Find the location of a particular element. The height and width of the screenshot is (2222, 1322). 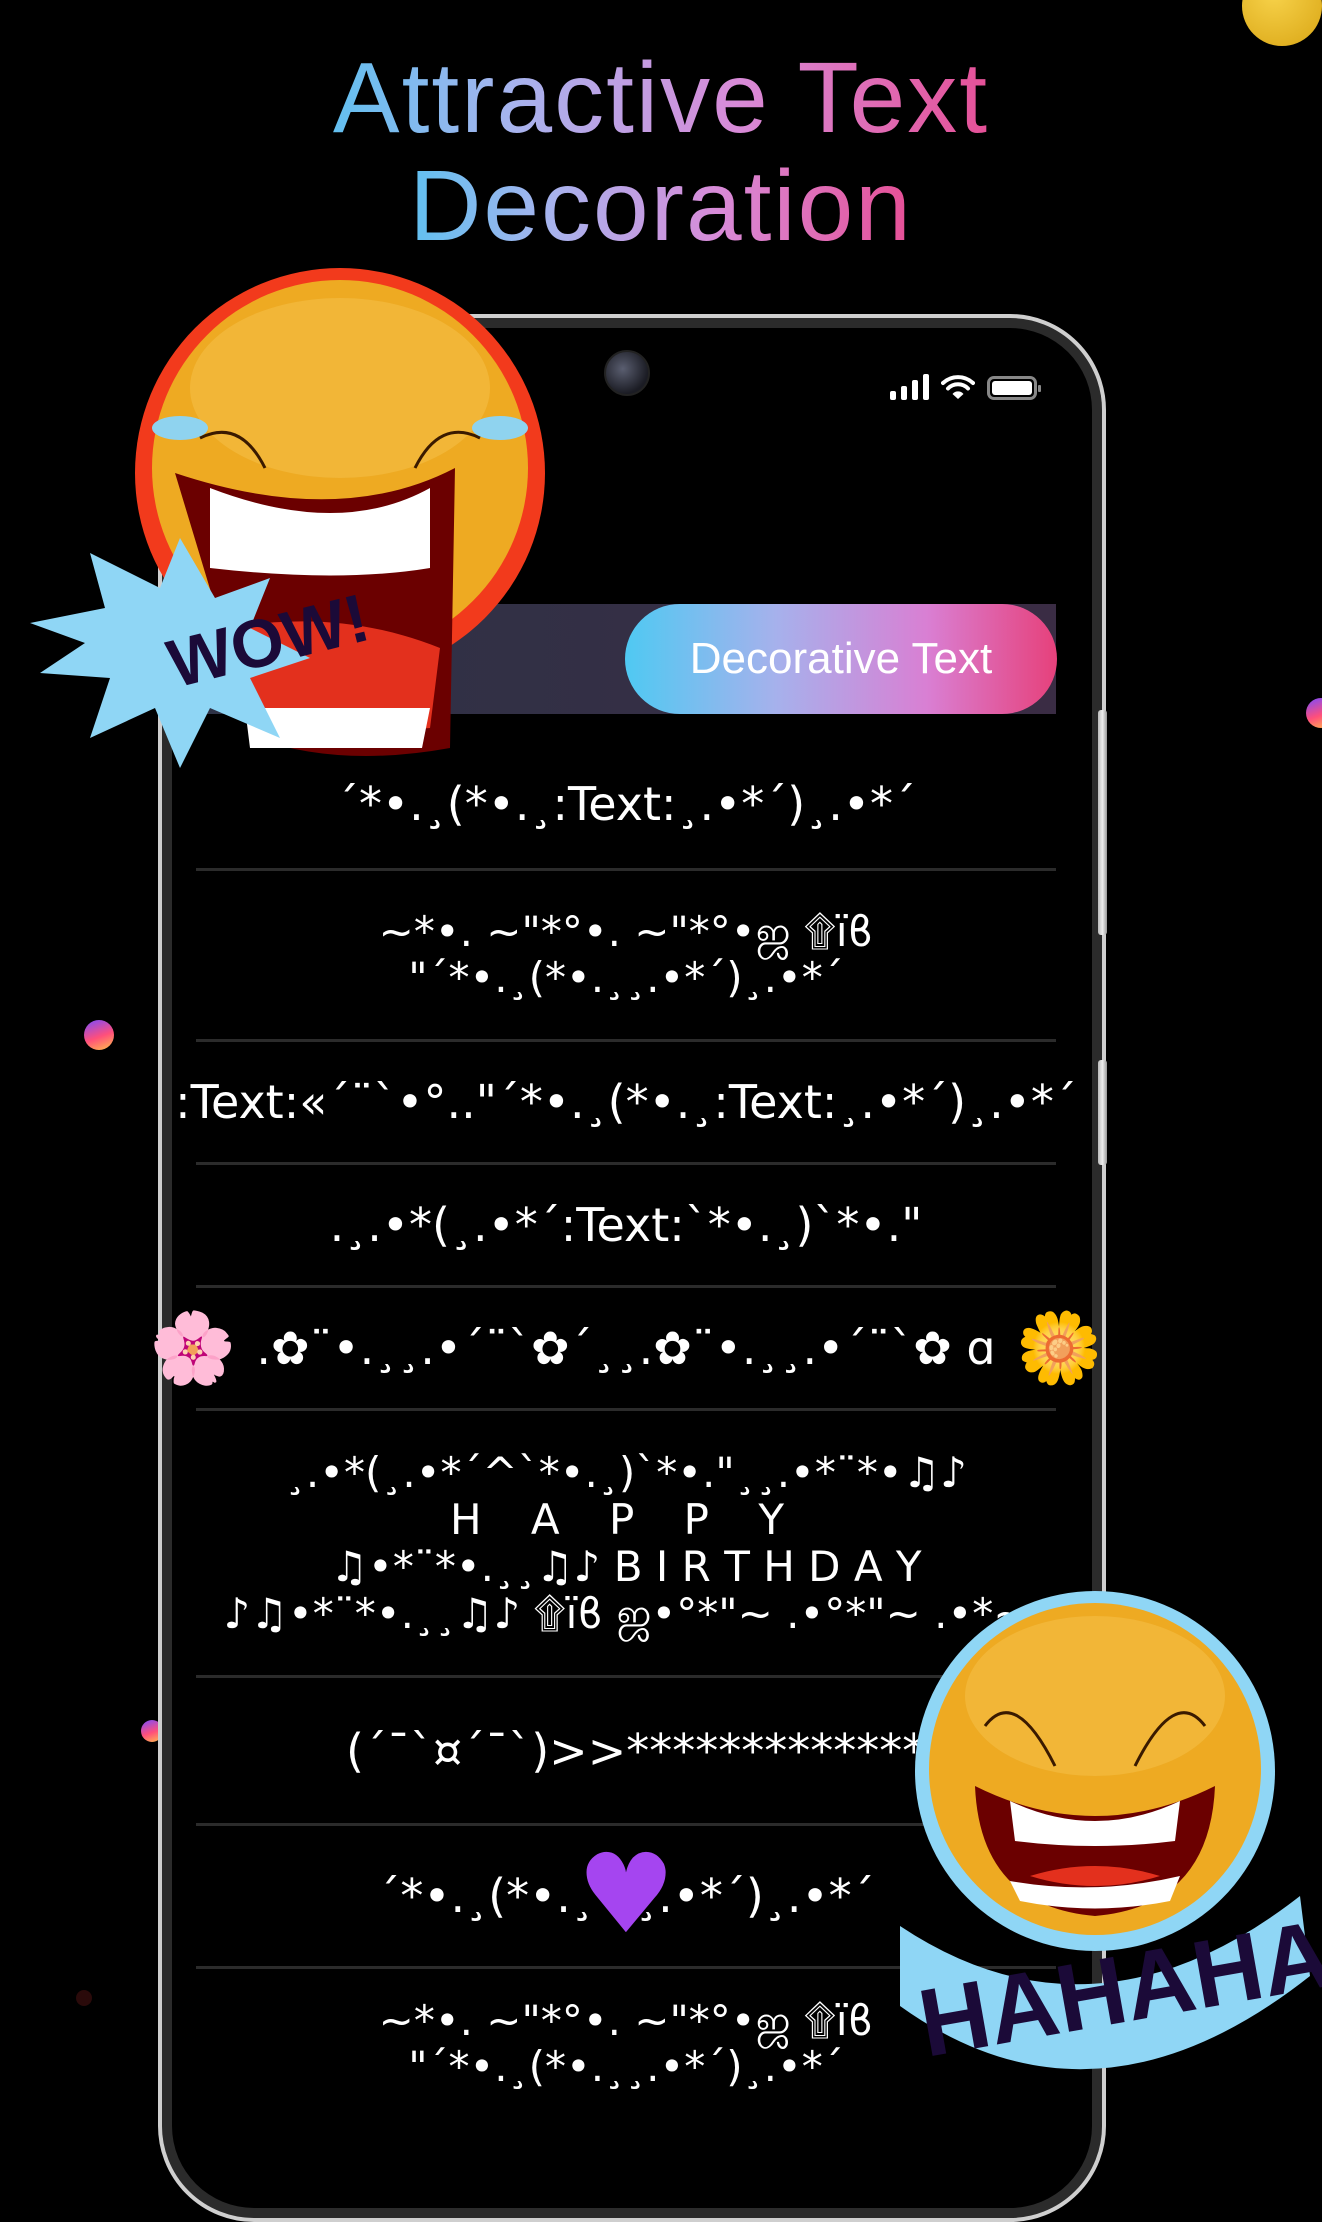

status-bar is located at coordinates (965, 385).